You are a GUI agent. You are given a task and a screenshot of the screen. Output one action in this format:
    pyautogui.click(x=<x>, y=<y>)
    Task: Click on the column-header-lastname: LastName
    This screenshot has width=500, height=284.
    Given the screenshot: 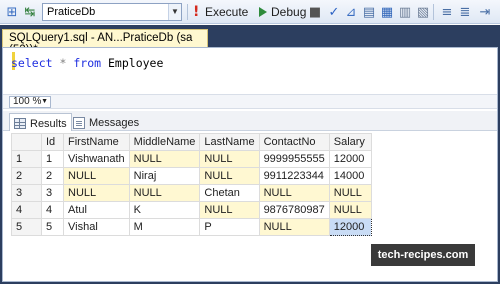 What is the action you would take?
    pyautogui.click(x=229, y=142)
    